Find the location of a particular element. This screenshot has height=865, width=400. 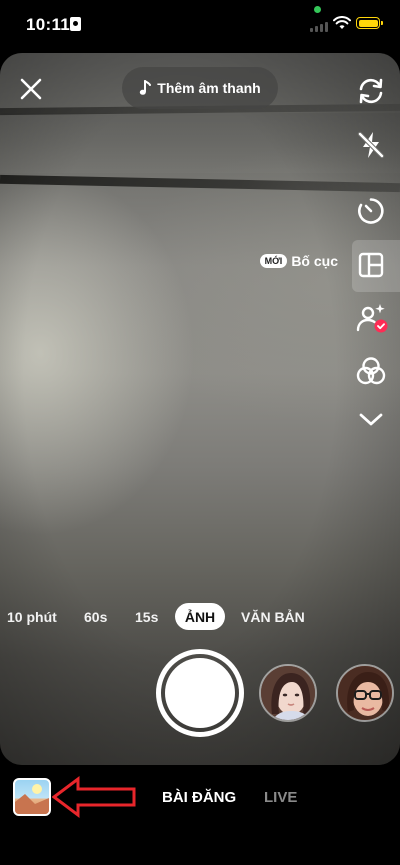

camera-in-use-indicator is located at coordinates (317, 9).